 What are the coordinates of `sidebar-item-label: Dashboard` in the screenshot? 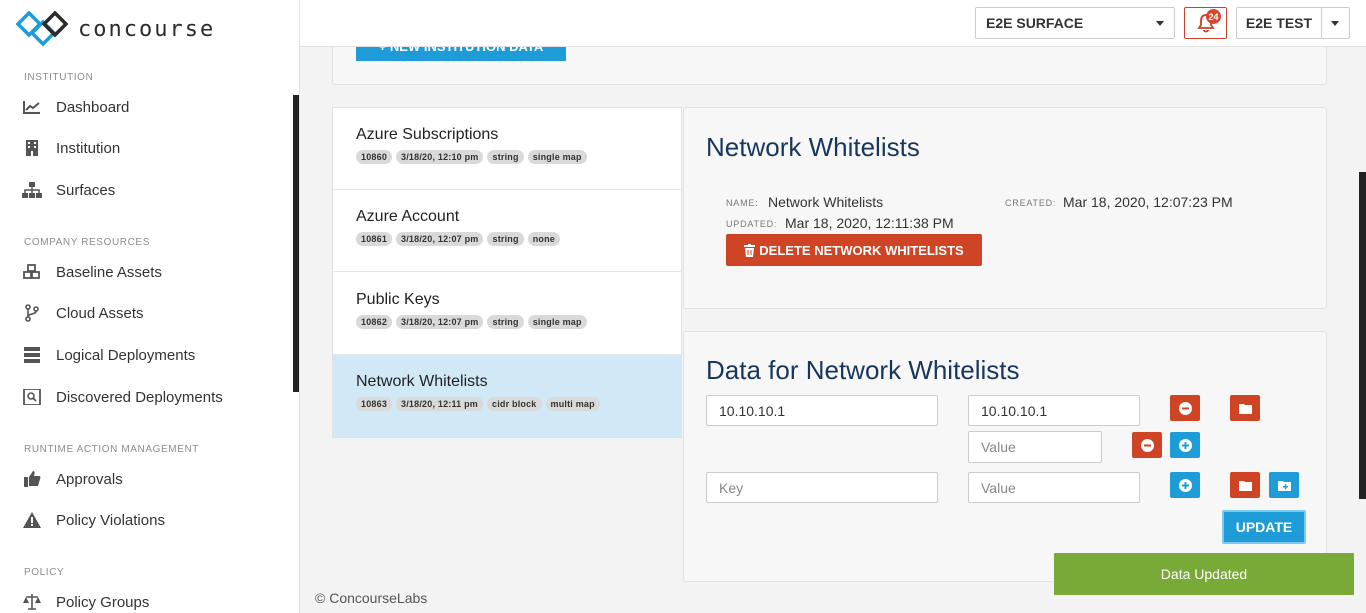 It's located at (93, 107).